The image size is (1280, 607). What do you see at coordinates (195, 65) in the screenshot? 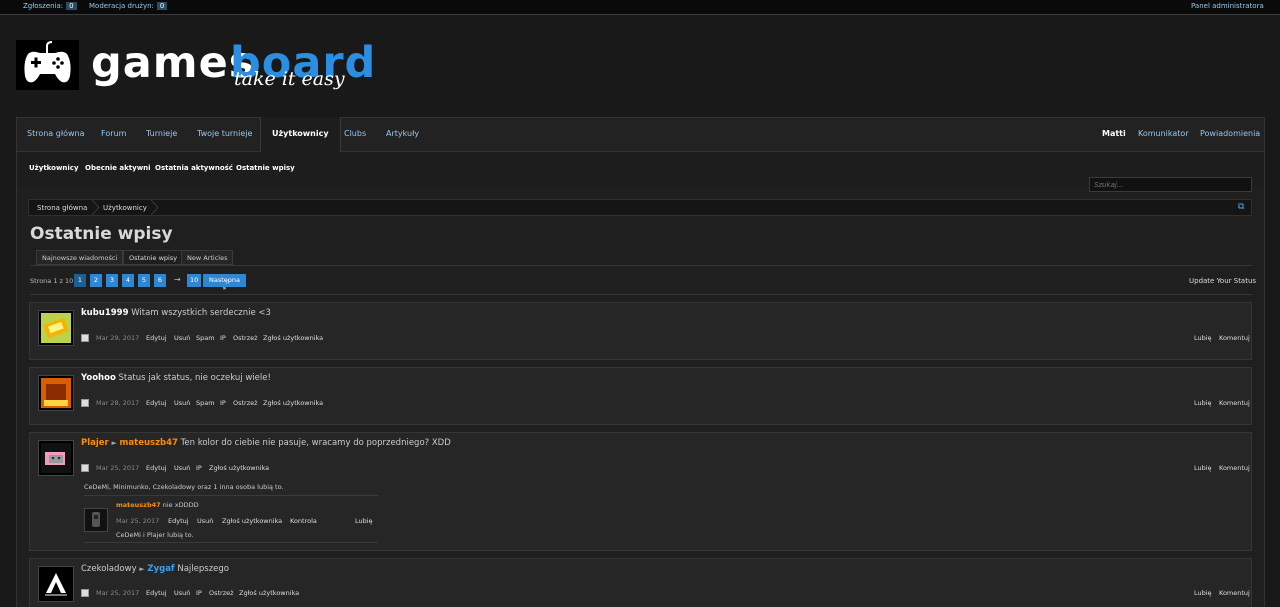
I see `site-logo: games board take it easy` at bounding box center [195, 65].